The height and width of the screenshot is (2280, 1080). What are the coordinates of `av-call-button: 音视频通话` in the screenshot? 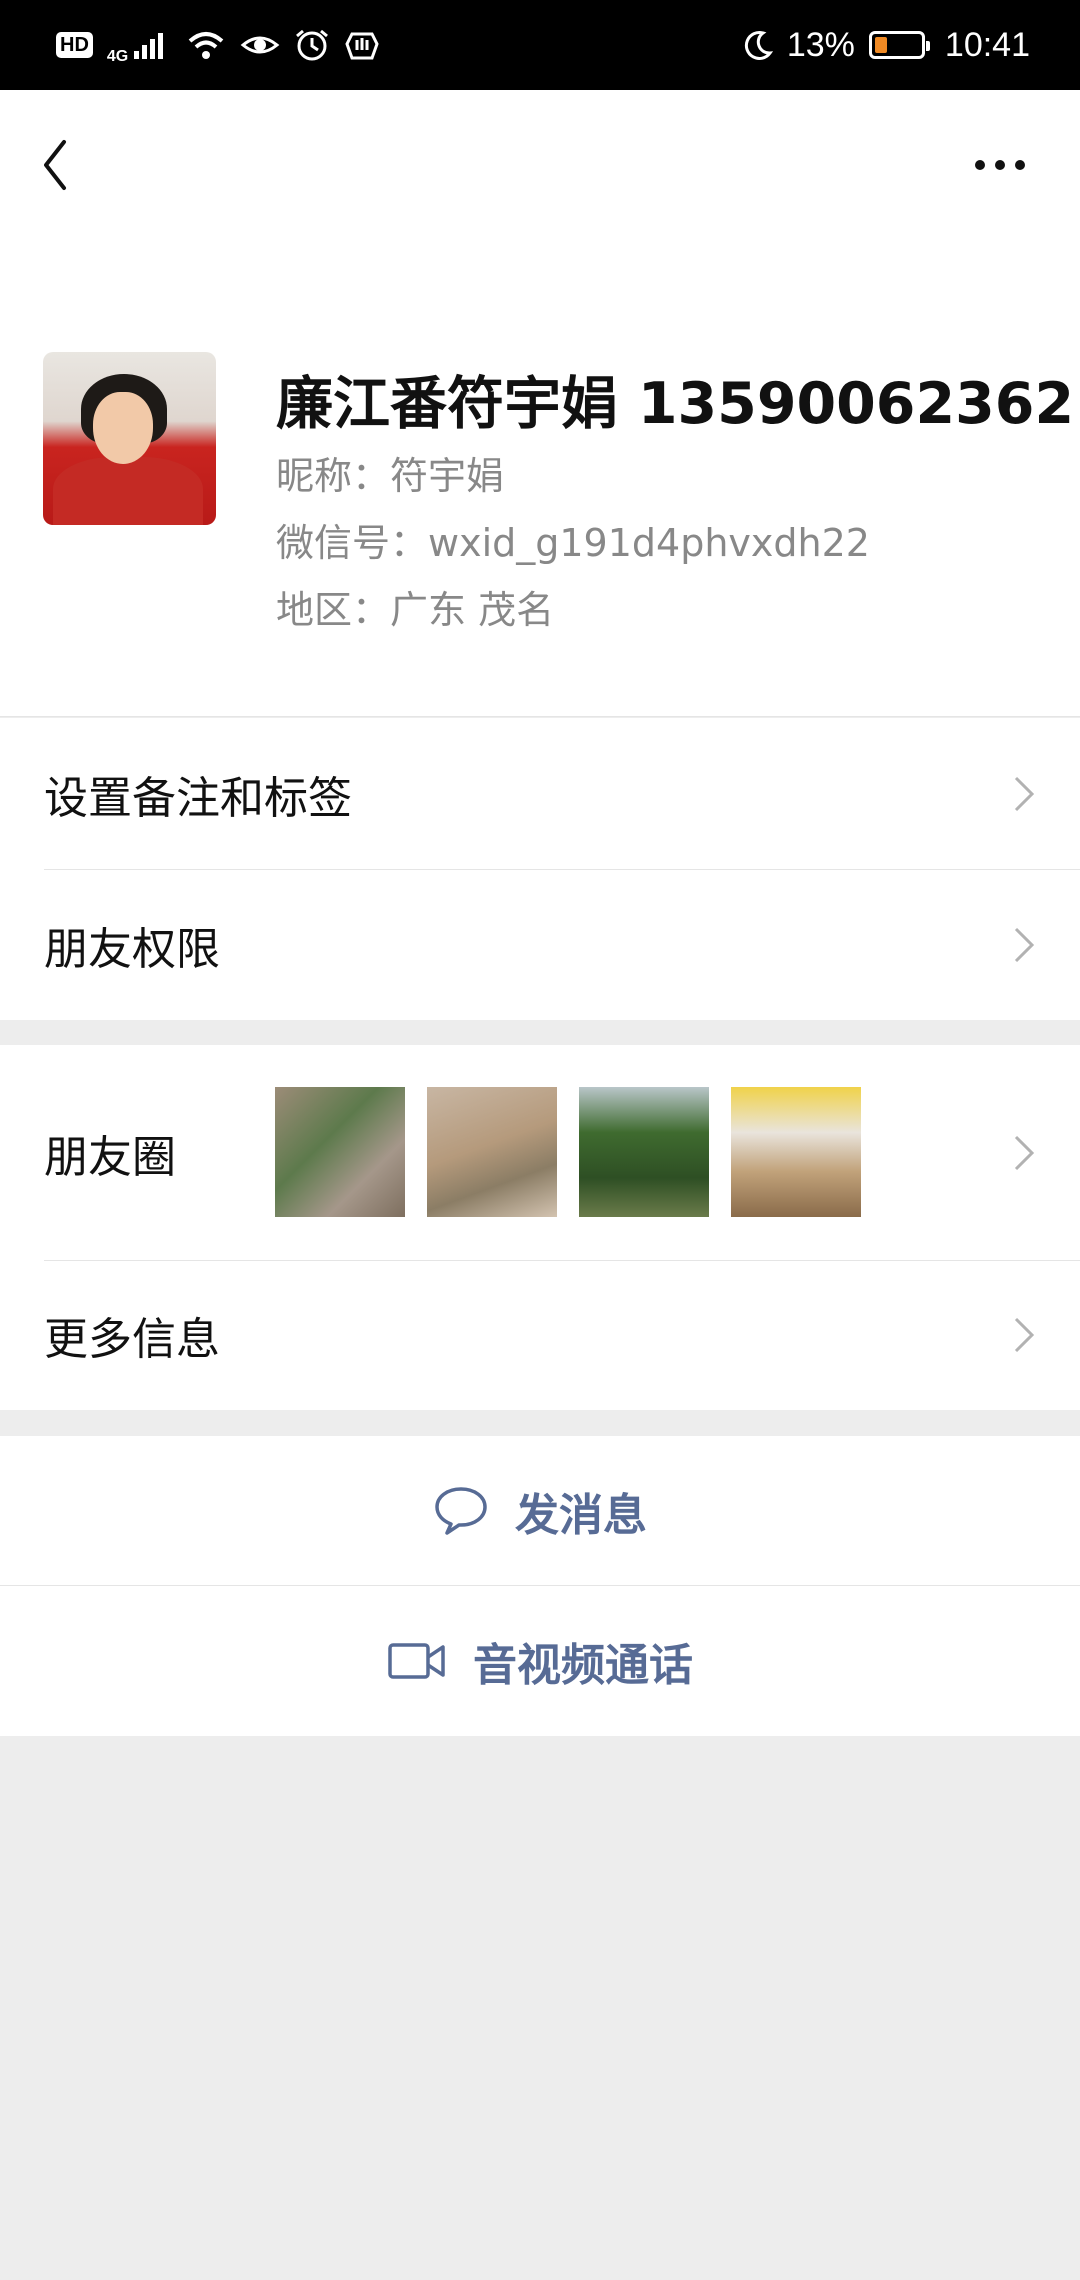 It's located at (540, 1661).